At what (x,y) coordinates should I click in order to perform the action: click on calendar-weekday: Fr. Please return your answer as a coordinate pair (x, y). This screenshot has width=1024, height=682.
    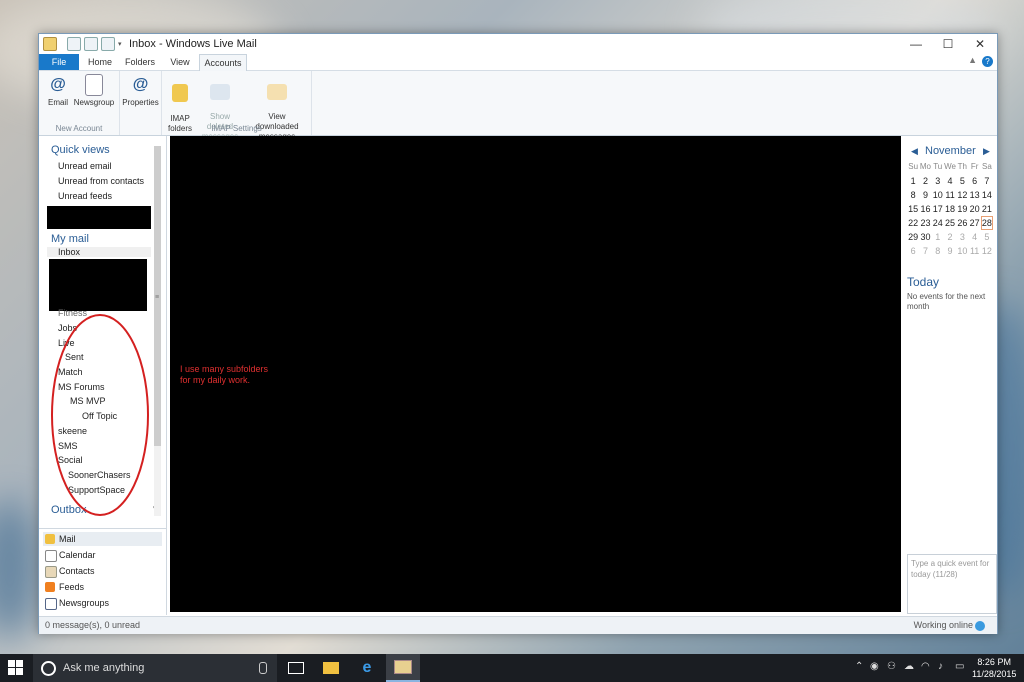
    Looking at the image, I should click on (974, 166).